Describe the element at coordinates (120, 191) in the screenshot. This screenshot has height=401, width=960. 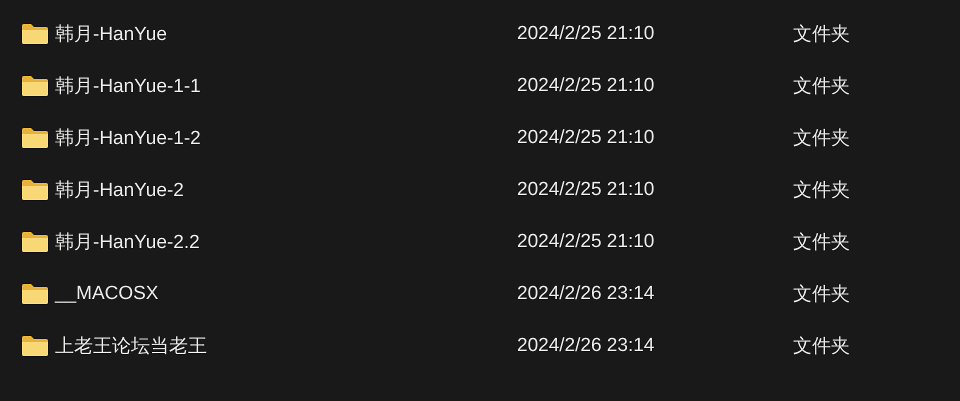
I see `file-name: 韩月-HanYue-2` at that location.